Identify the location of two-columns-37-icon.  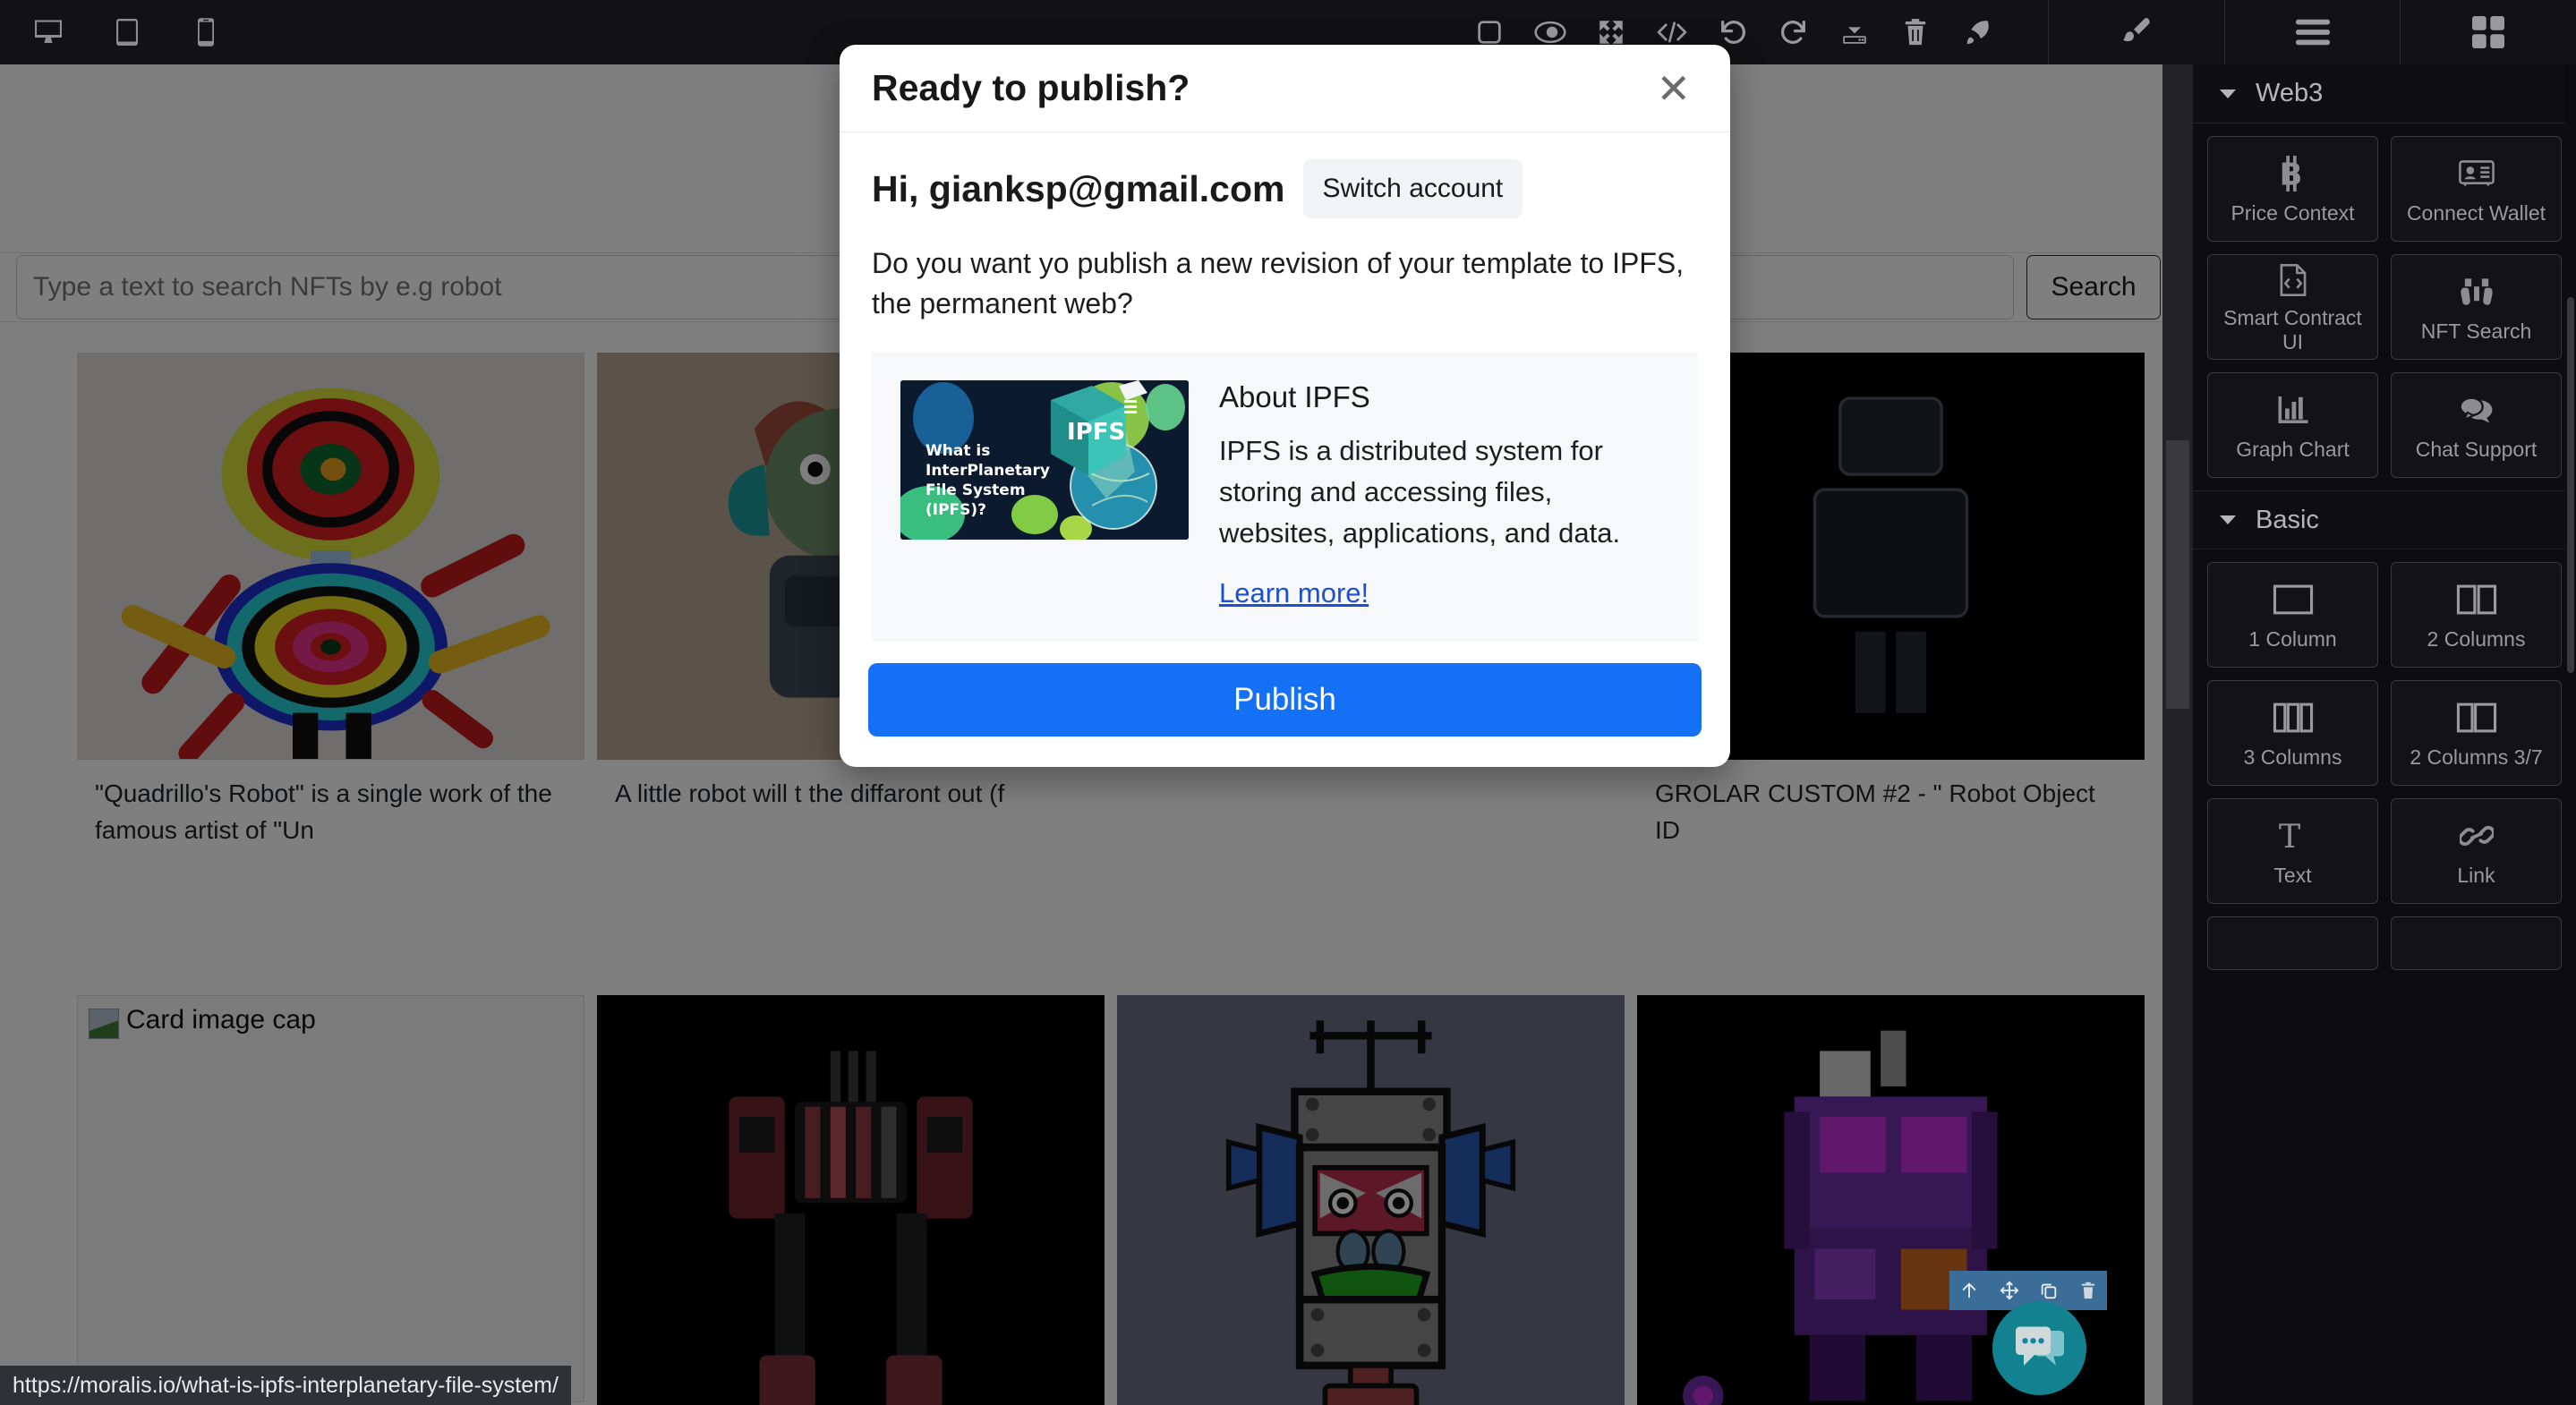
(2476, 717).